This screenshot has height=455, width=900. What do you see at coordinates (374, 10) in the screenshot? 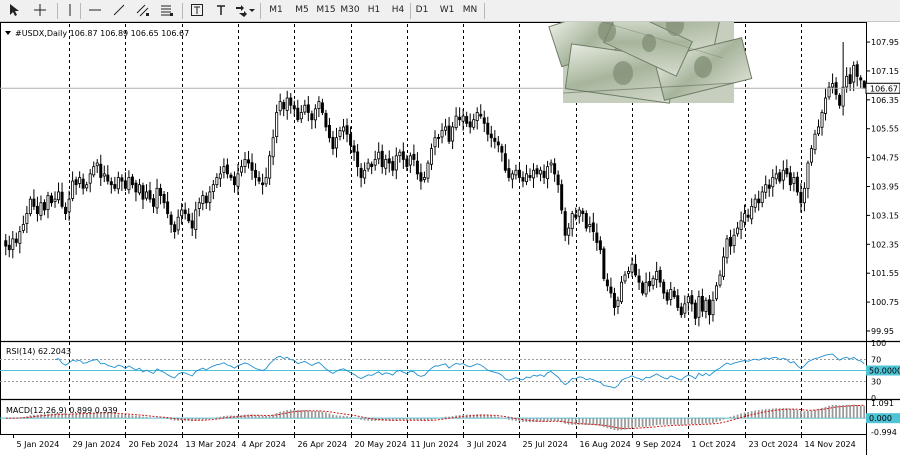
I see `timeframe-button-h1: H1` at bounding box center [374, 10].